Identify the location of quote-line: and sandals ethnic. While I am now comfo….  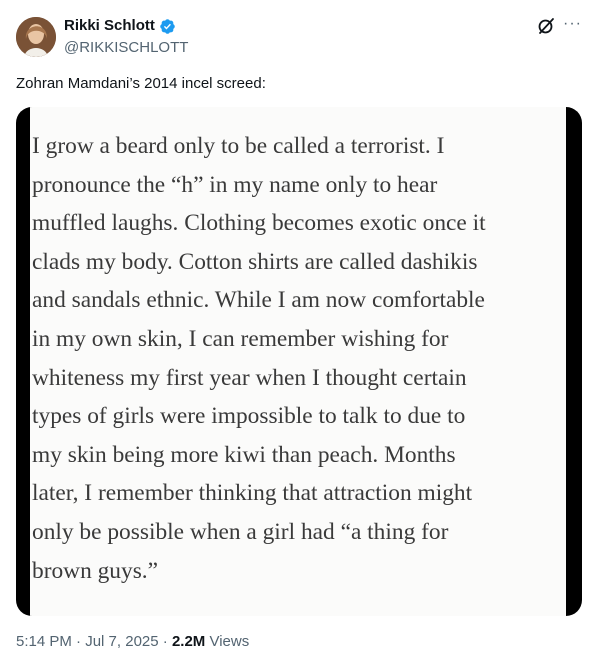
(258, 300).